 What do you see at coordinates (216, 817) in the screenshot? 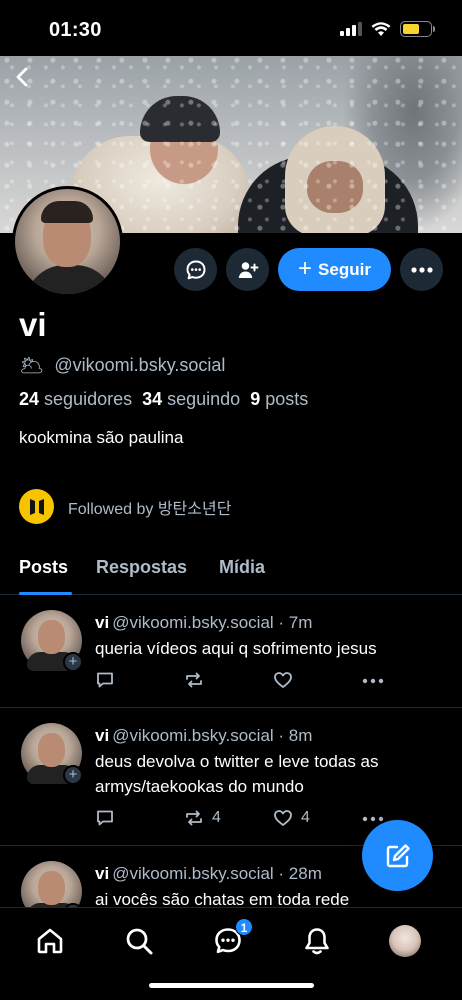
I see `repost-count: 4` at bounding box center [216, 817].